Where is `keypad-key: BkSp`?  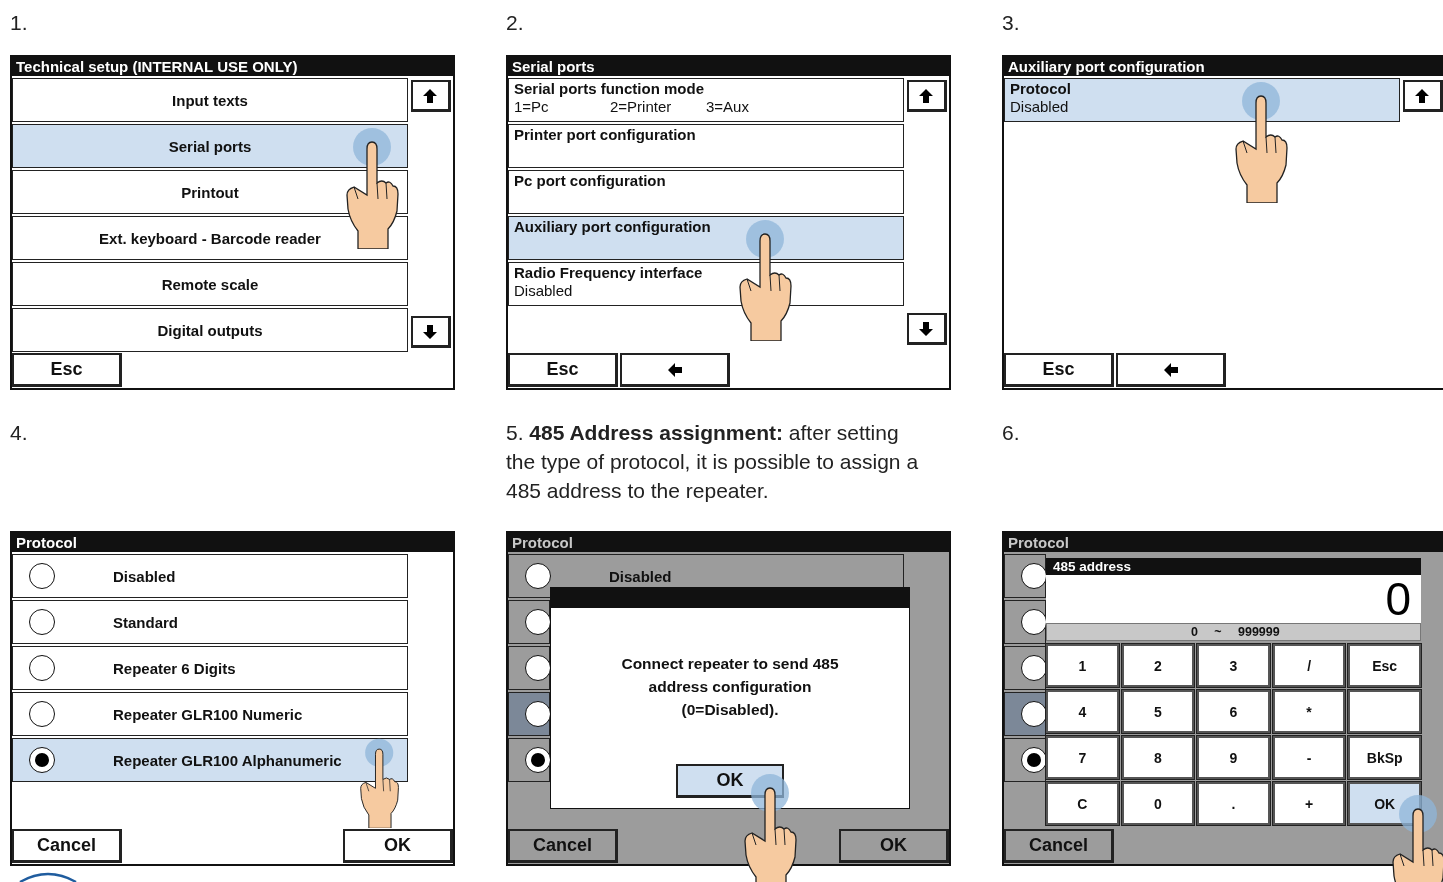
keypad-key: BkSp is located at coordinates (1384, 757).